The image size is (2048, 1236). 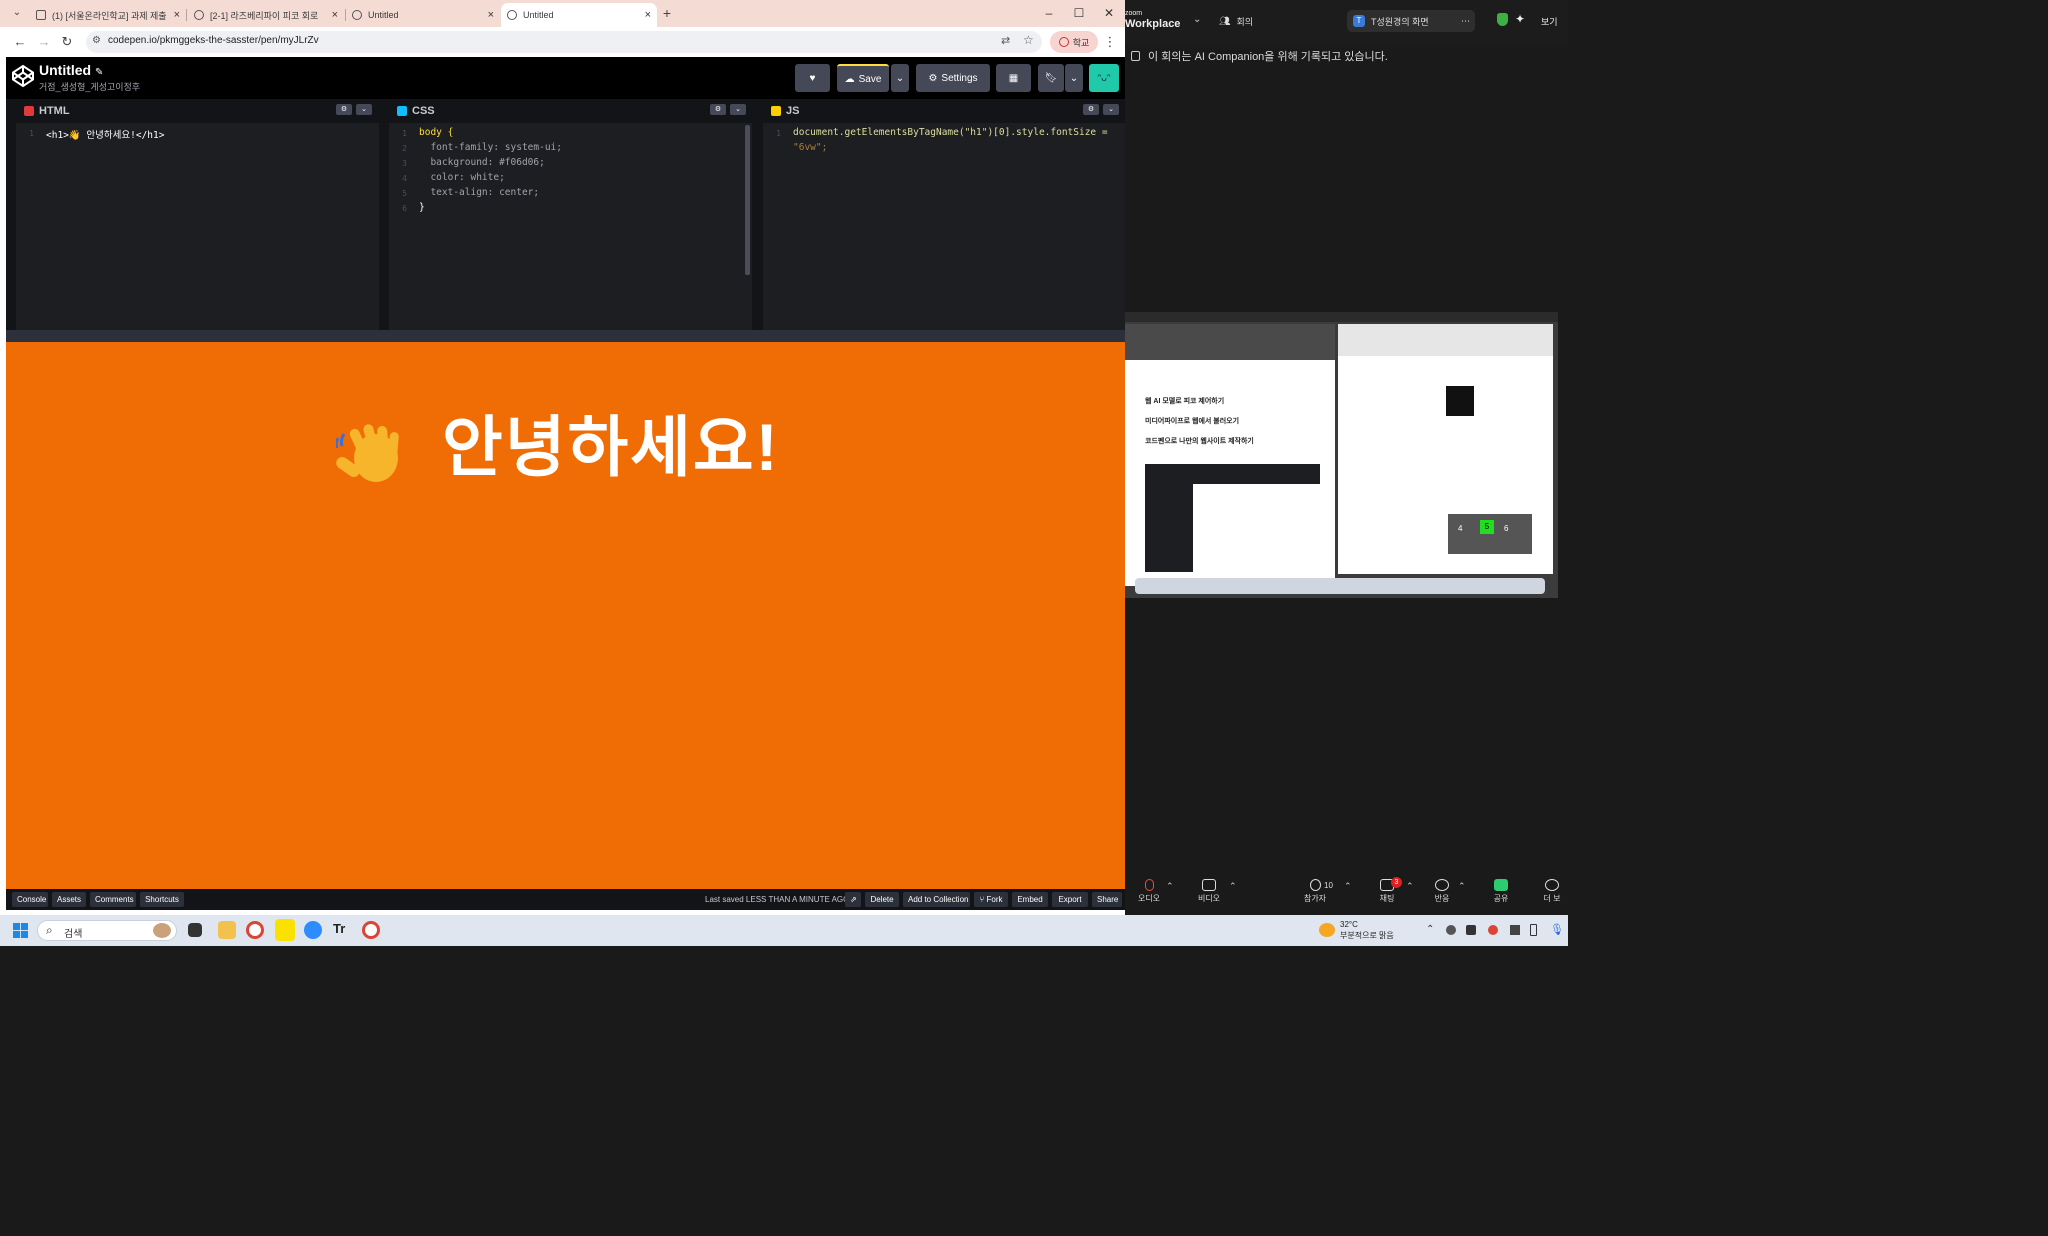 I want to click on kakaotalk-icon, so click(x=285, y=930).